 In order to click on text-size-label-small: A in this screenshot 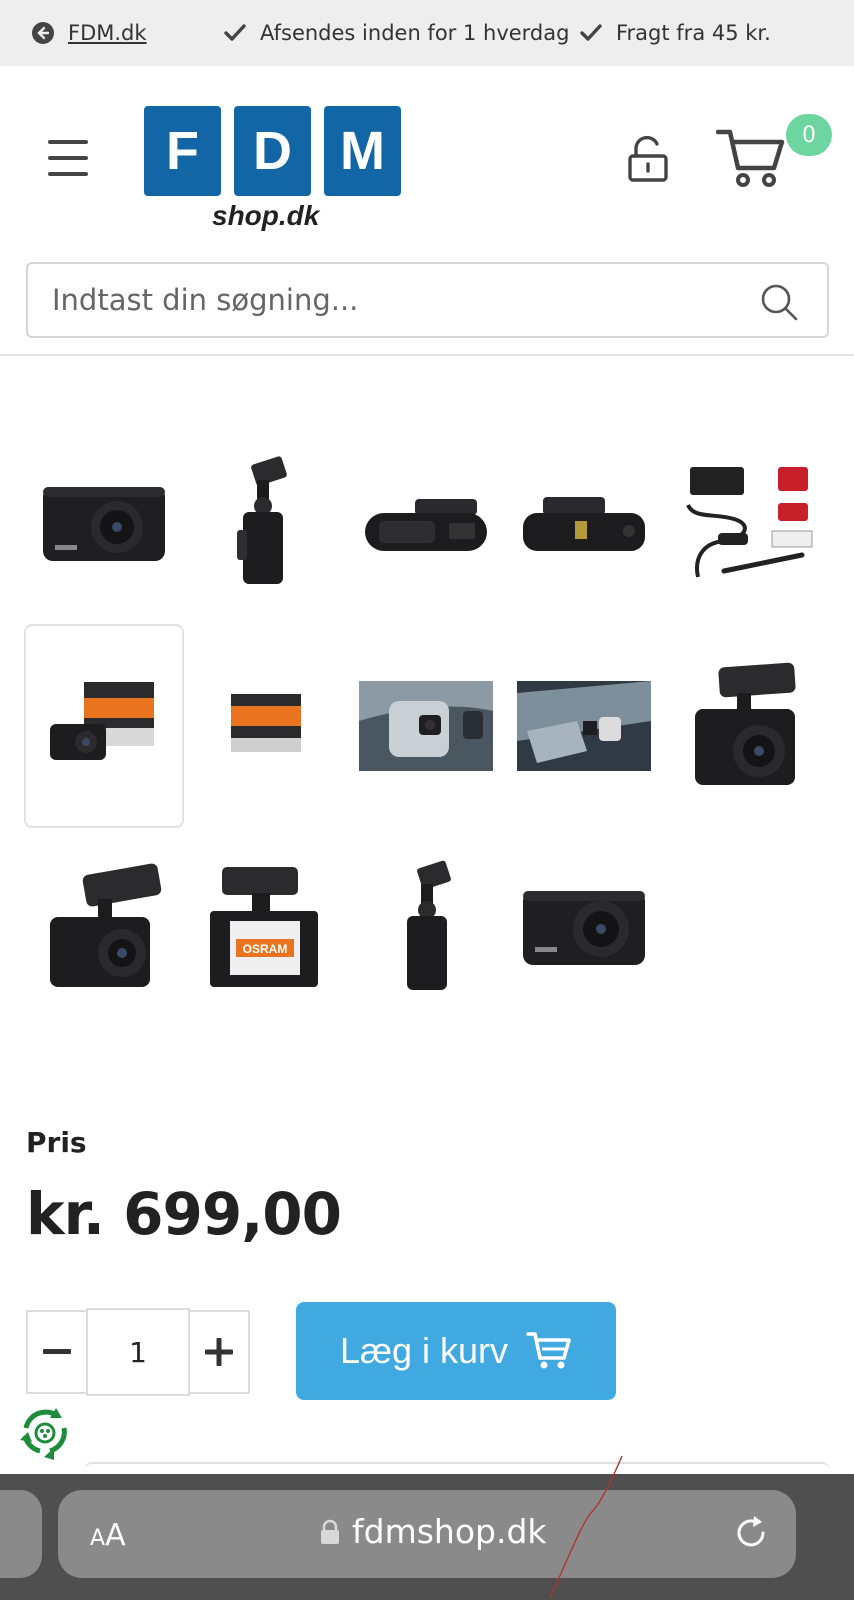, I will do `click(98, 1538)`.